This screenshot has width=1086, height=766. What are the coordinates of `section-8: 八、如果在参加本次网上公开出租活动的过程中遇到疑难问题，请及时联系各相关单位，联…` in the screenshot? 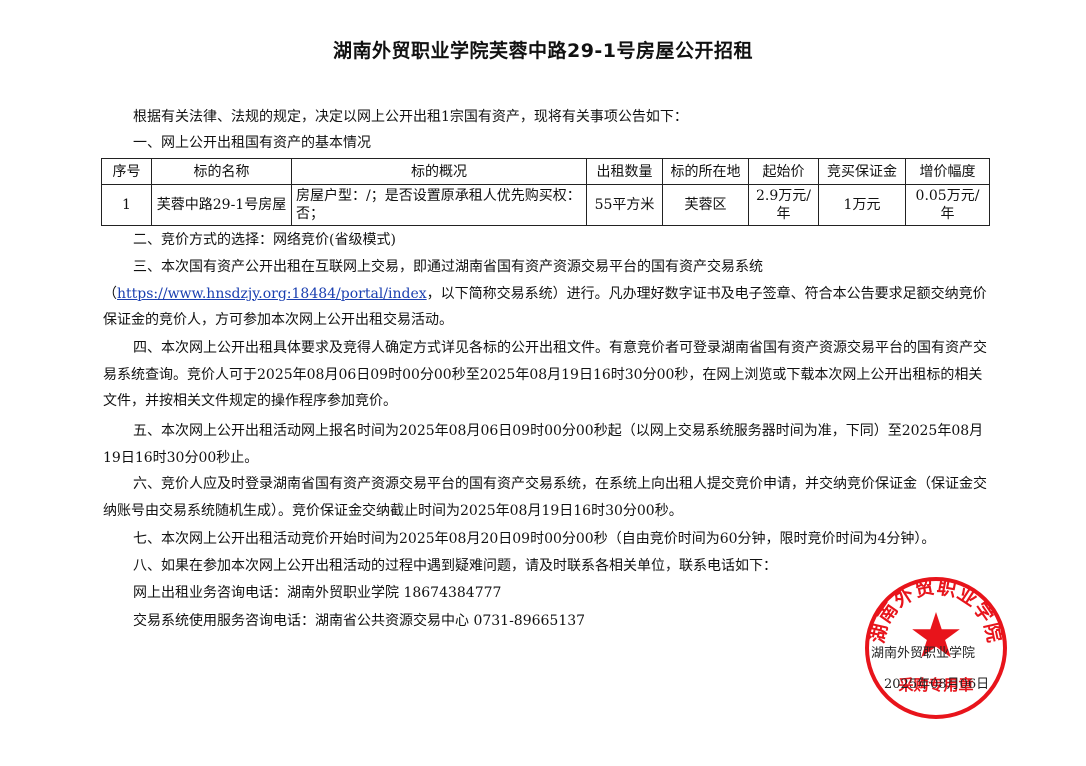 It's located at (455, 566).